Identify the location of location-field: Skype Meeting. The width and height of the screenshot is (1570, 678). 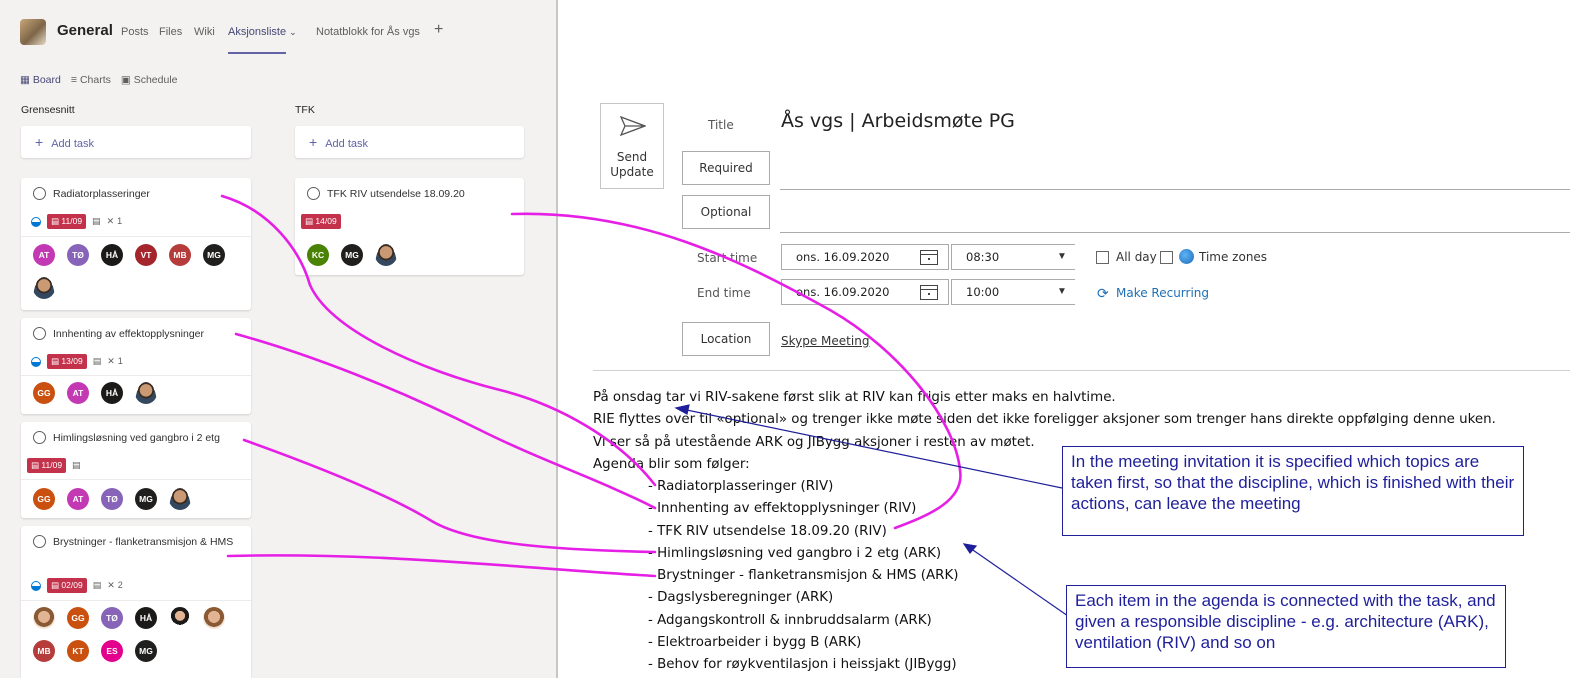
(825, 341).